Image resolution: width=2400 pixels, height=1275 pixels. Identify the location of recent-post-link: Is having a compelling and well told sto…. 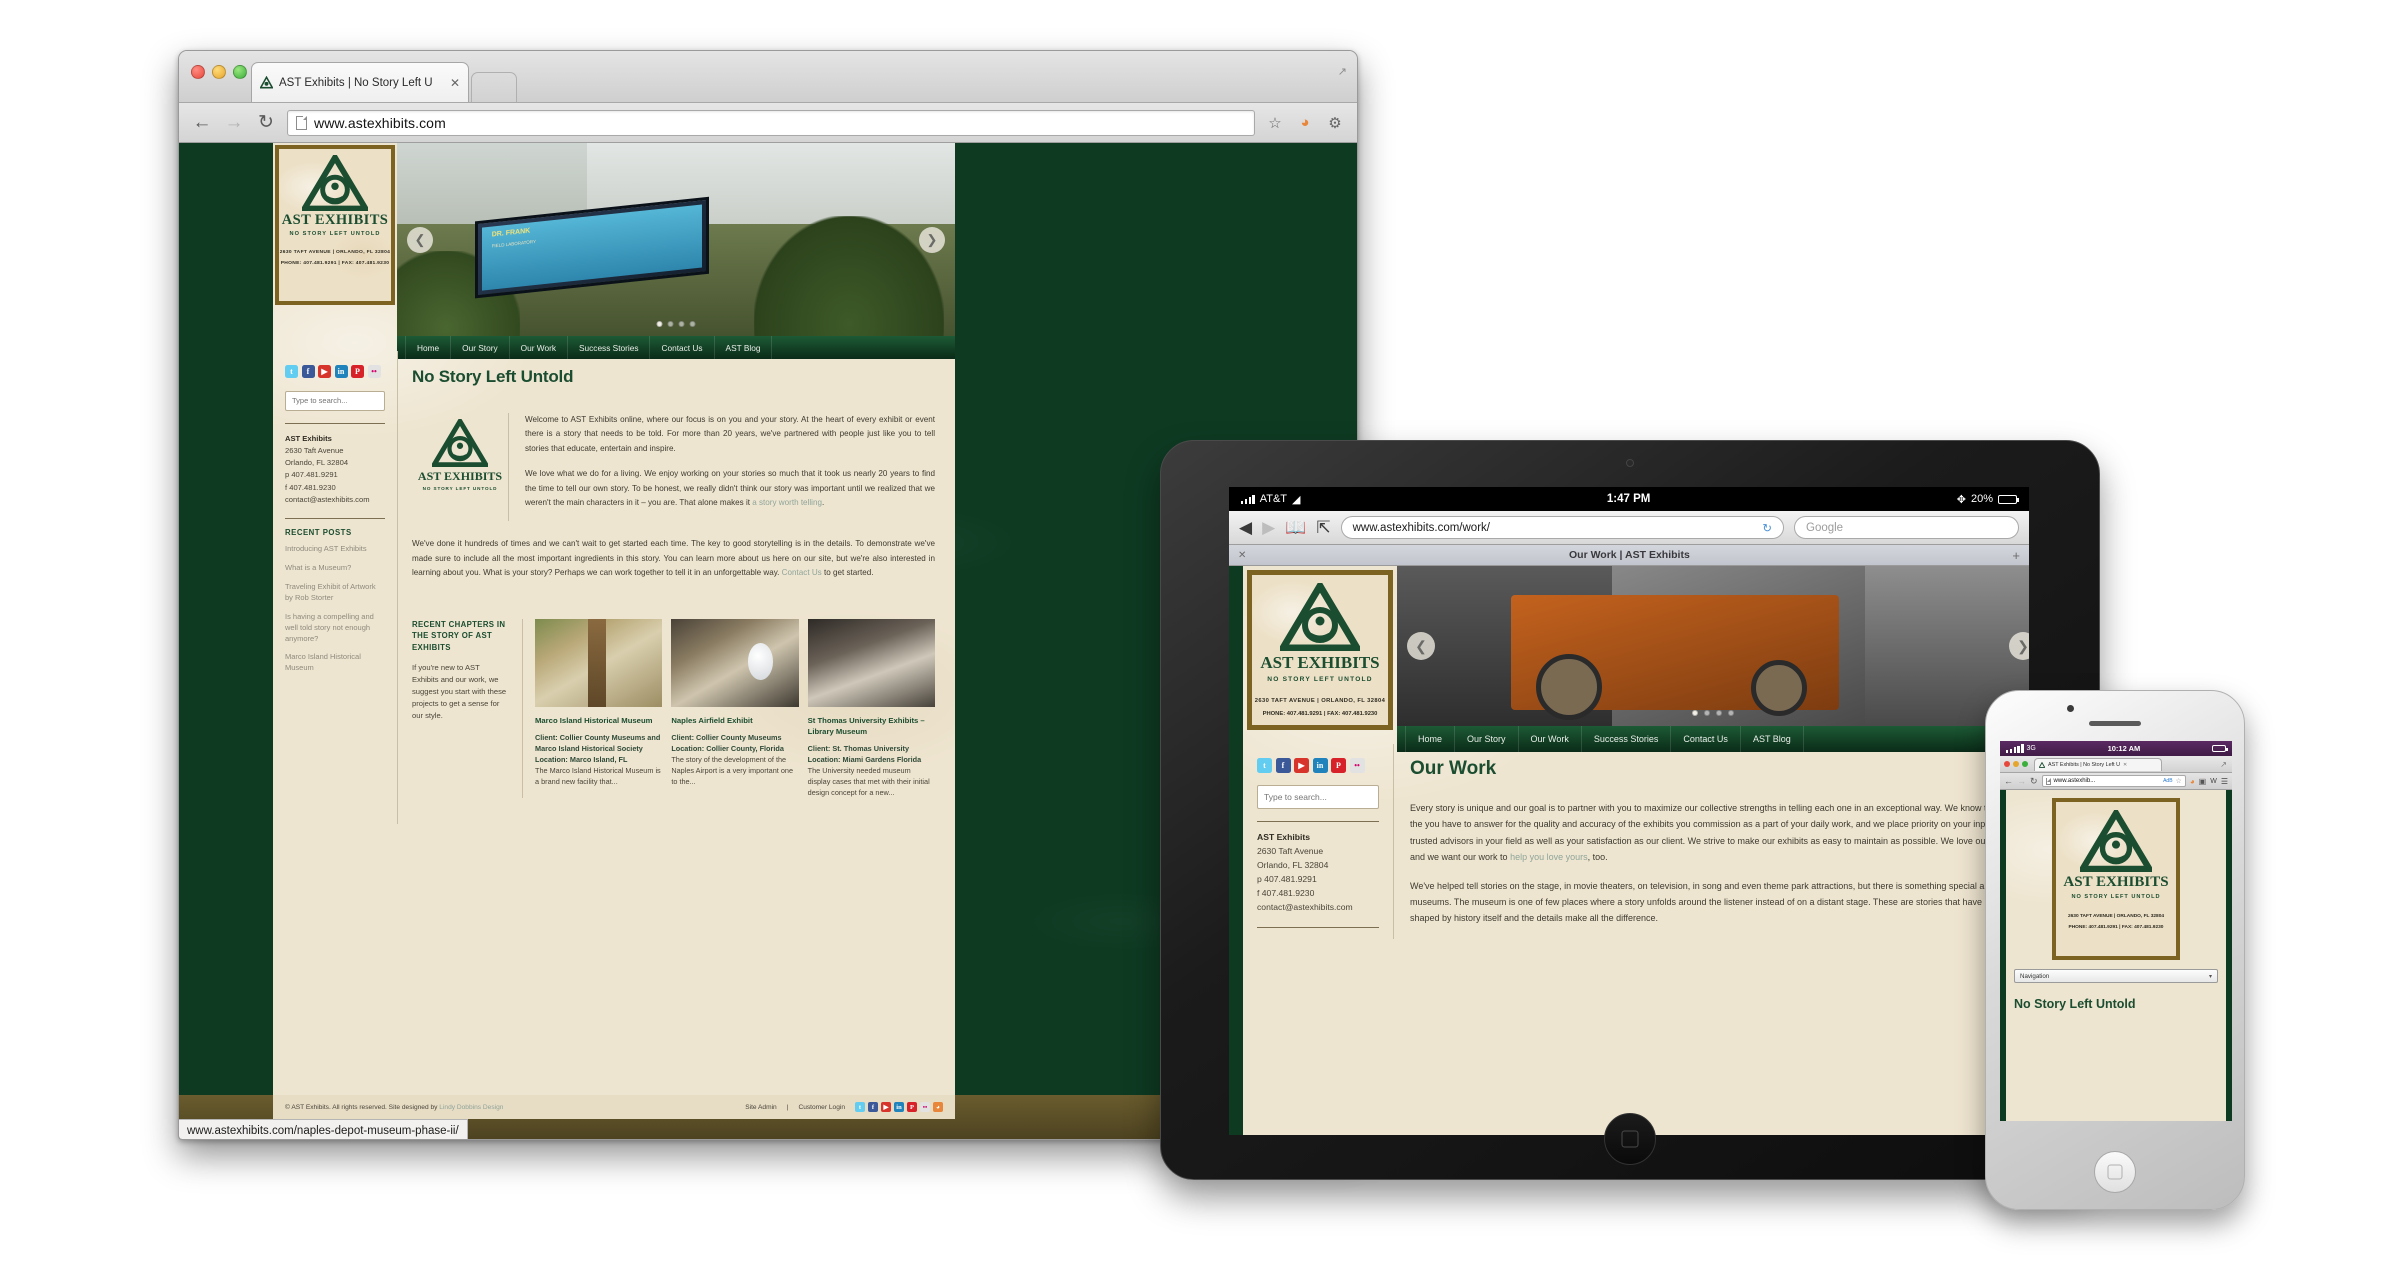
(335, 628).